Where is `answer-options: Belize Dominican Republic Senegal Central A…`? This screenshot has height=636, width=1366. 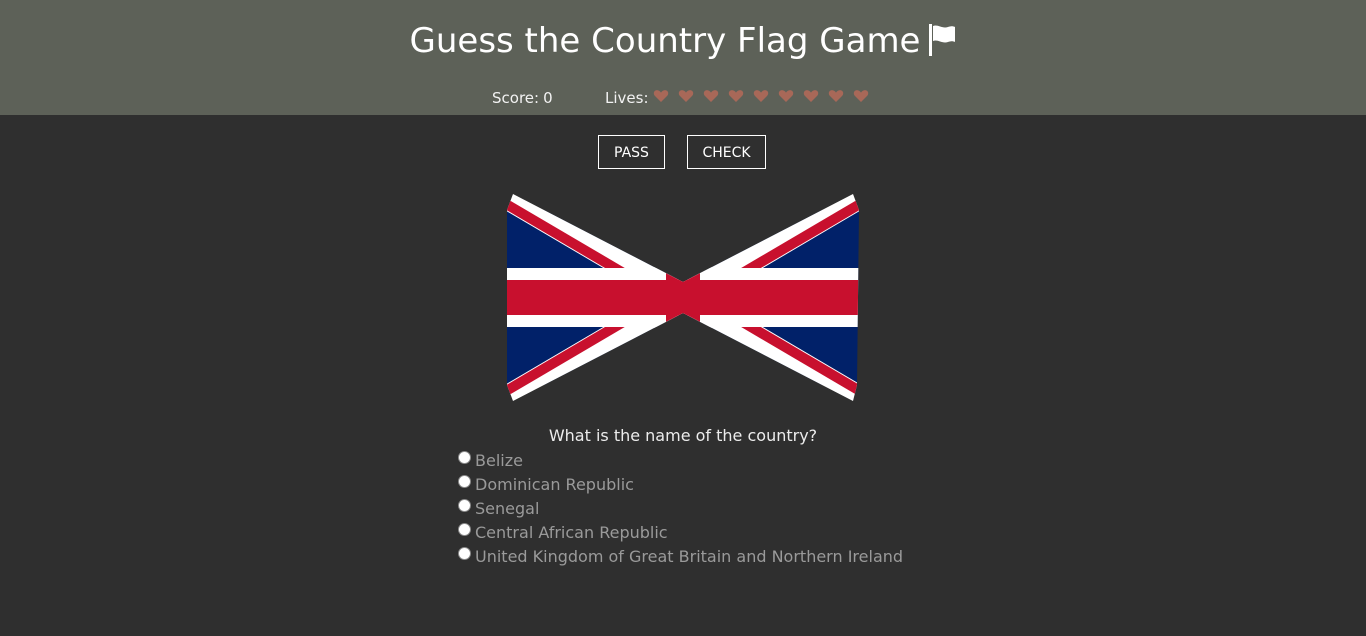 answer-options: Belize Dominican Republic Senegal Central A… is located at coordinates (679, 510).